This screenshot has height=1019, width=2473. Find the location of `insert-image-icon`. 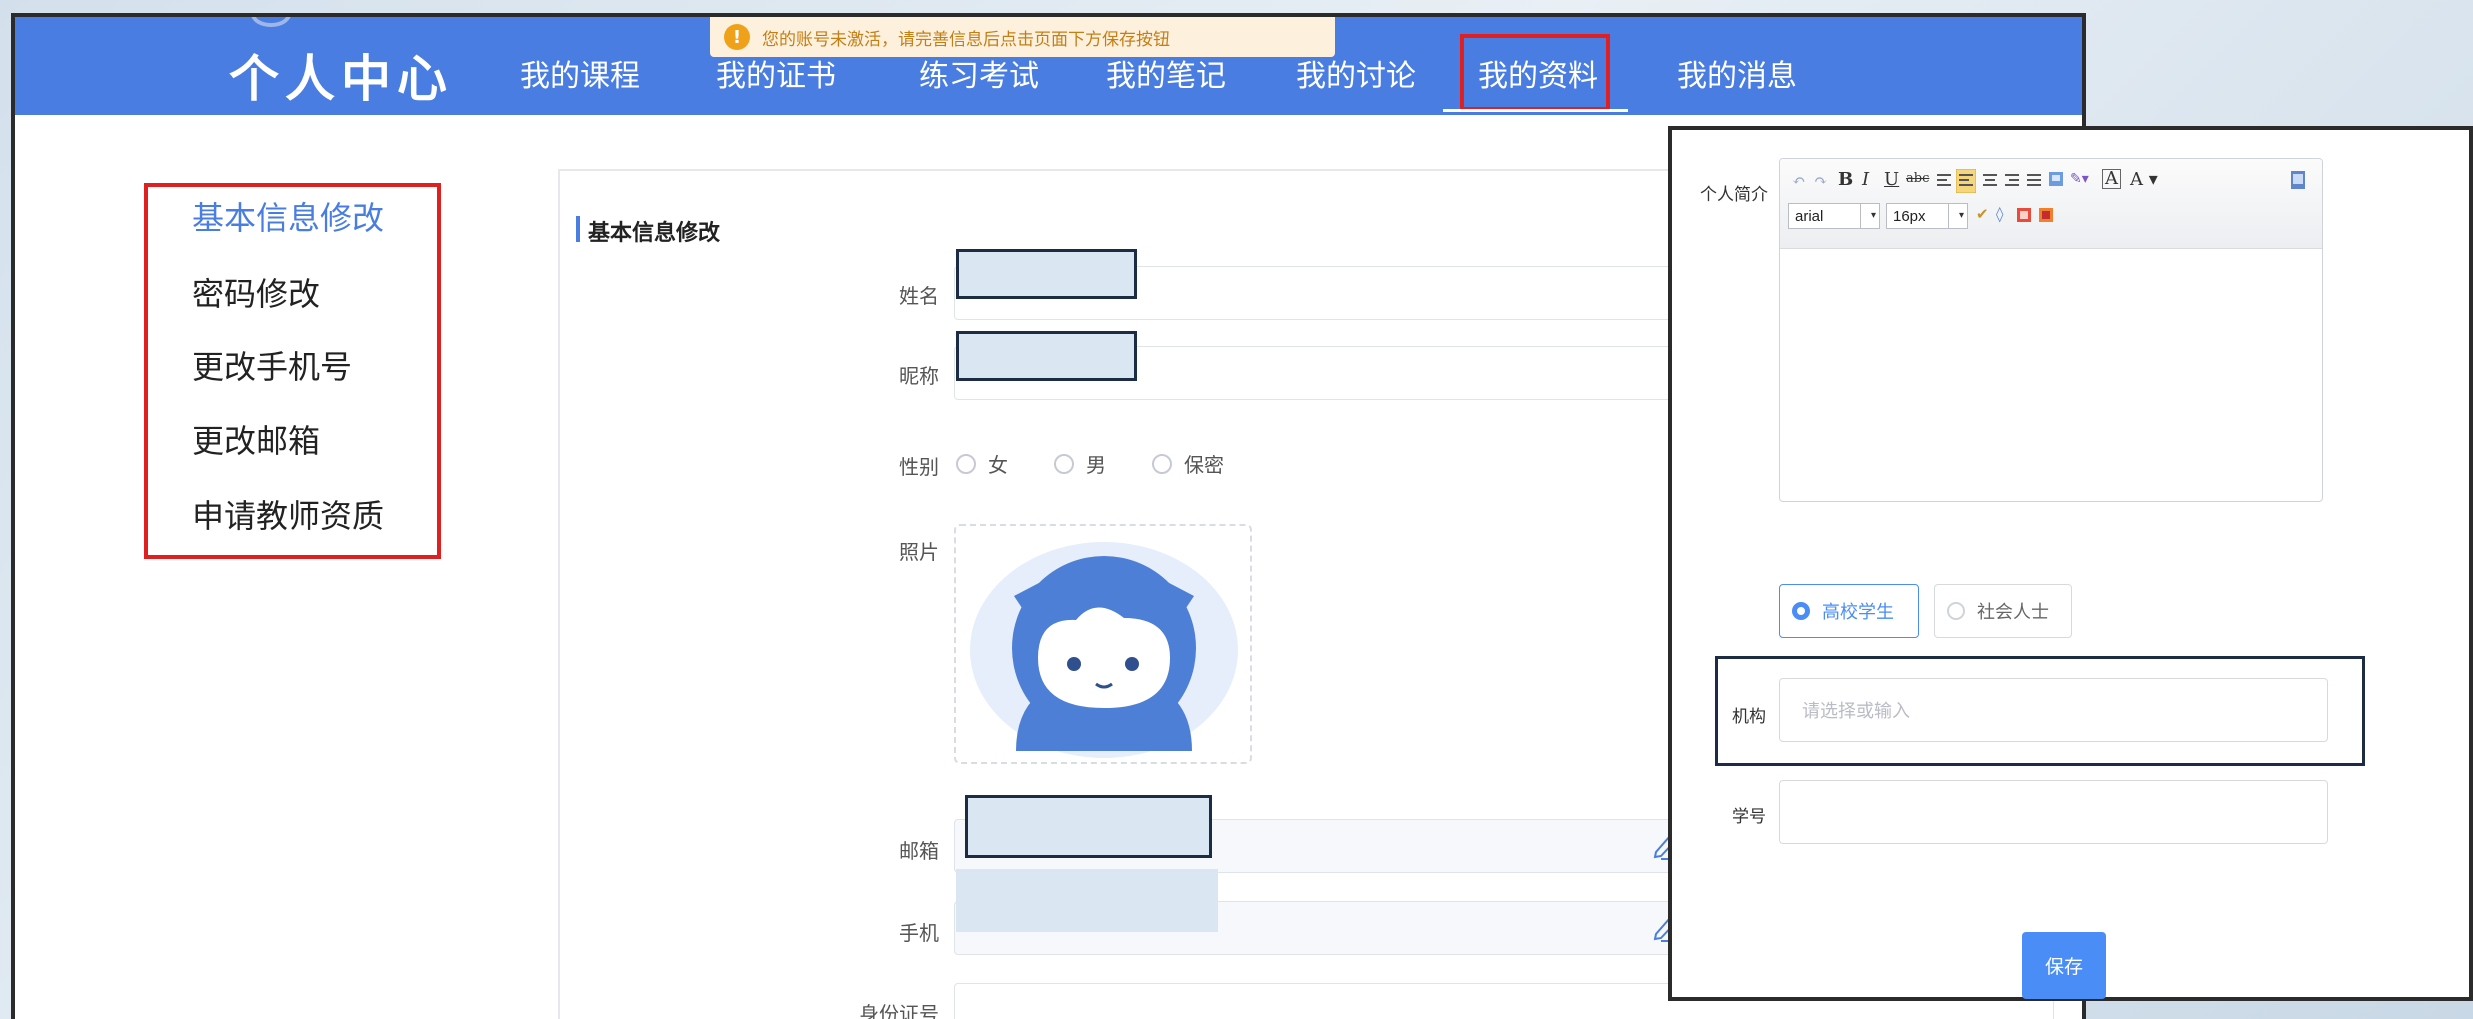

insert-image-icon is located at coordinates (2056, 180).